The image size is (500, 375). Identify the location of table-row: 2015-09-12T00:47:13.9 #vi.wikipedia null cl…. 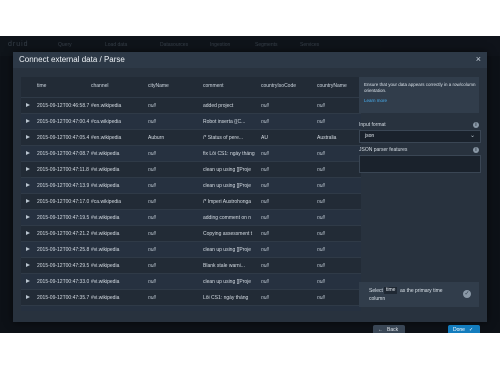
(191, 185).